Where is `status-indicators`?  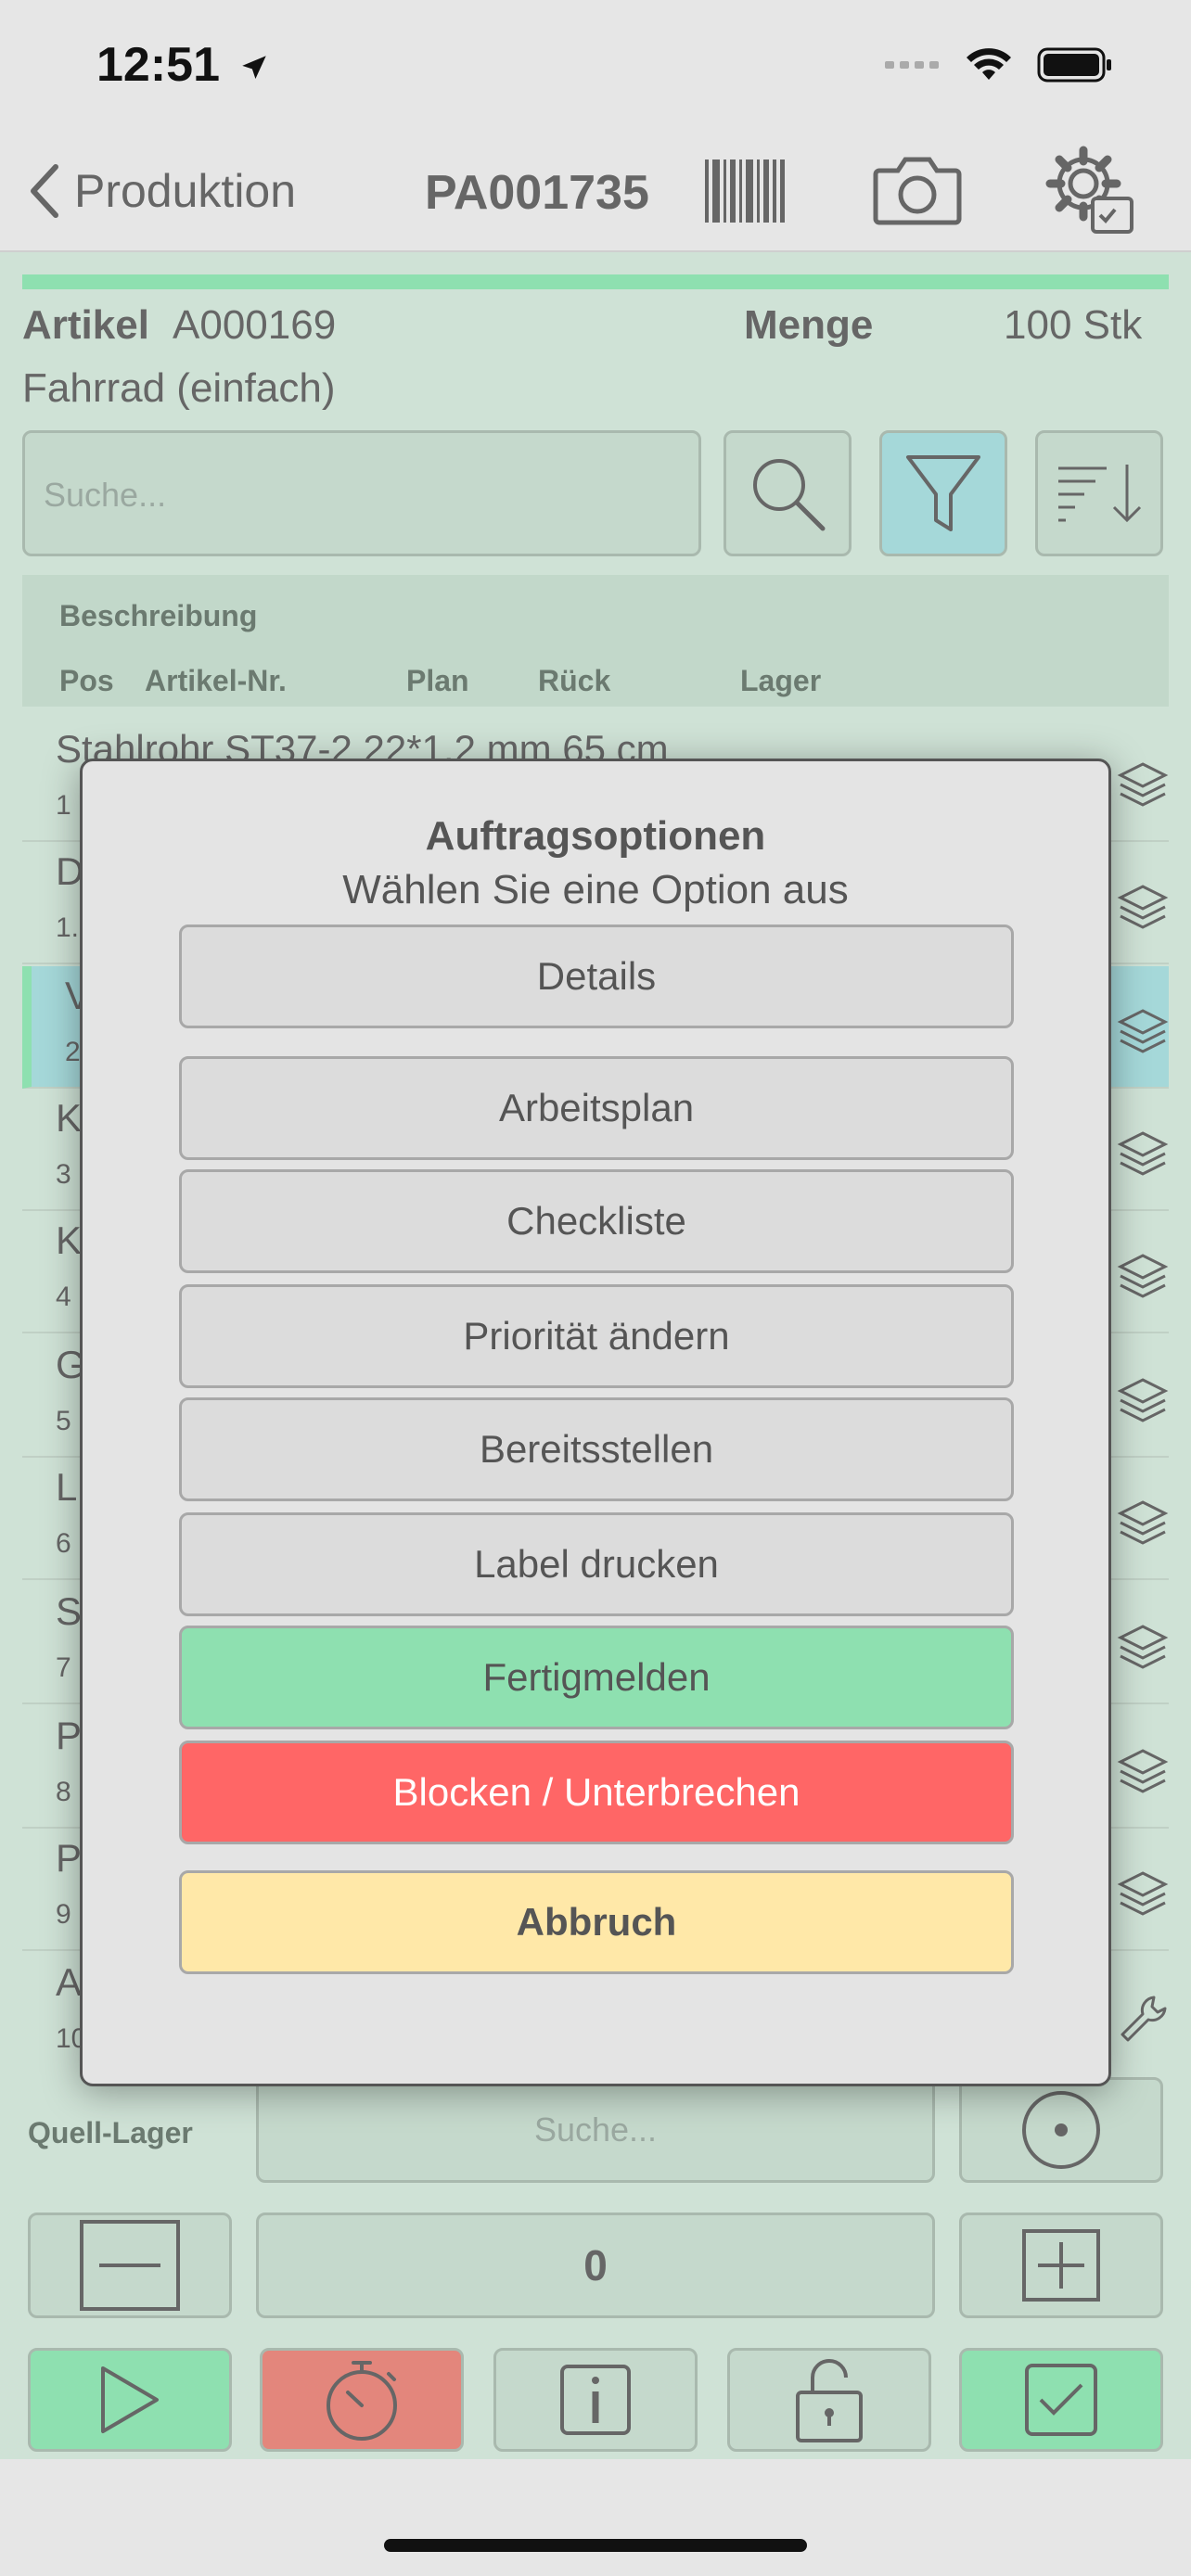
status-indicators is located at coordinates (999, 64).